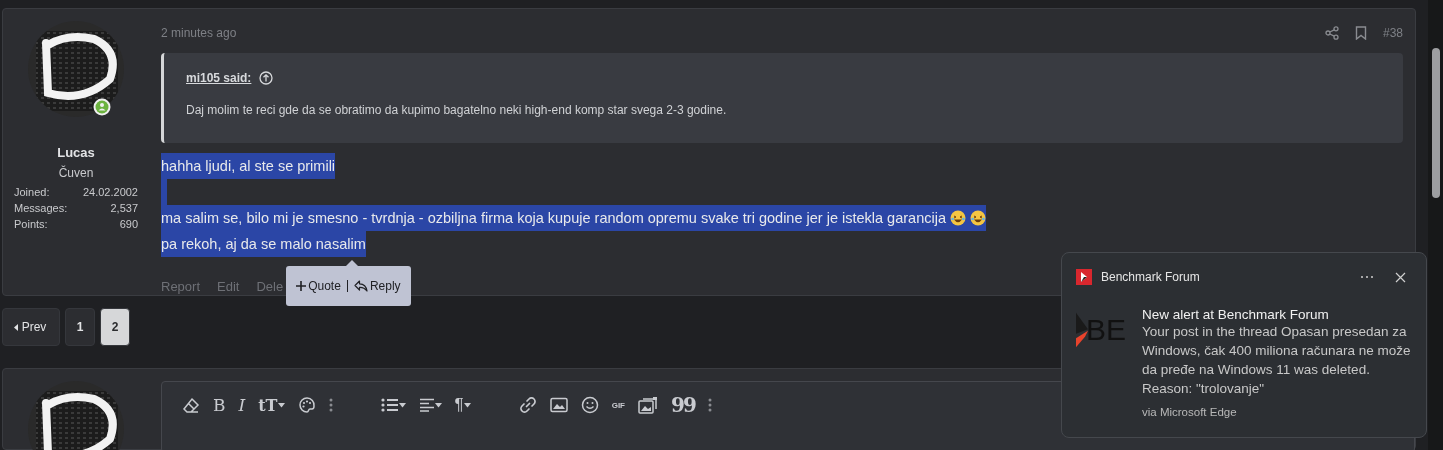  I want to click on media-button, so click(648, 405).